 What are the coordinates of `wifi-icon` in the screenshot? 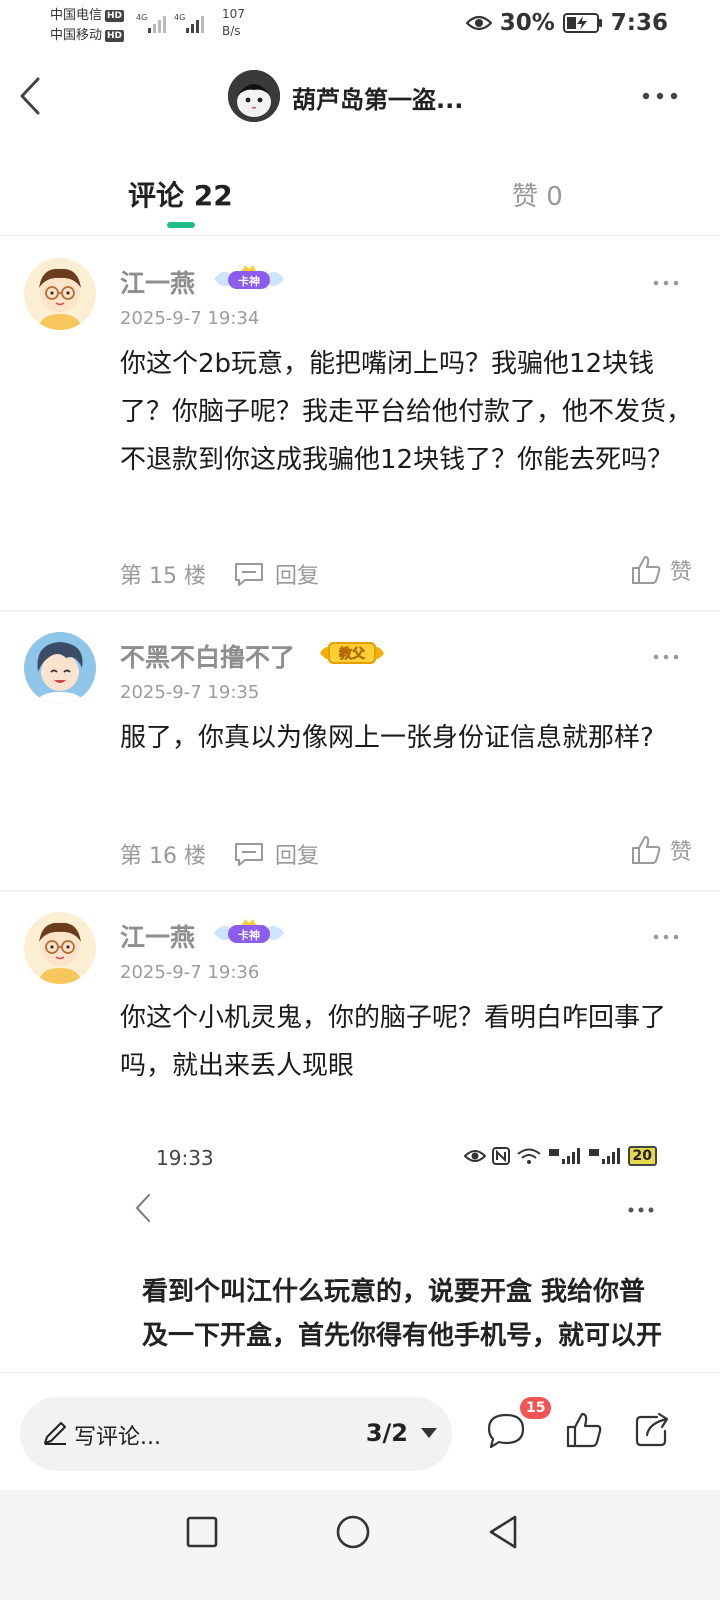 It's located at (528, 1156).